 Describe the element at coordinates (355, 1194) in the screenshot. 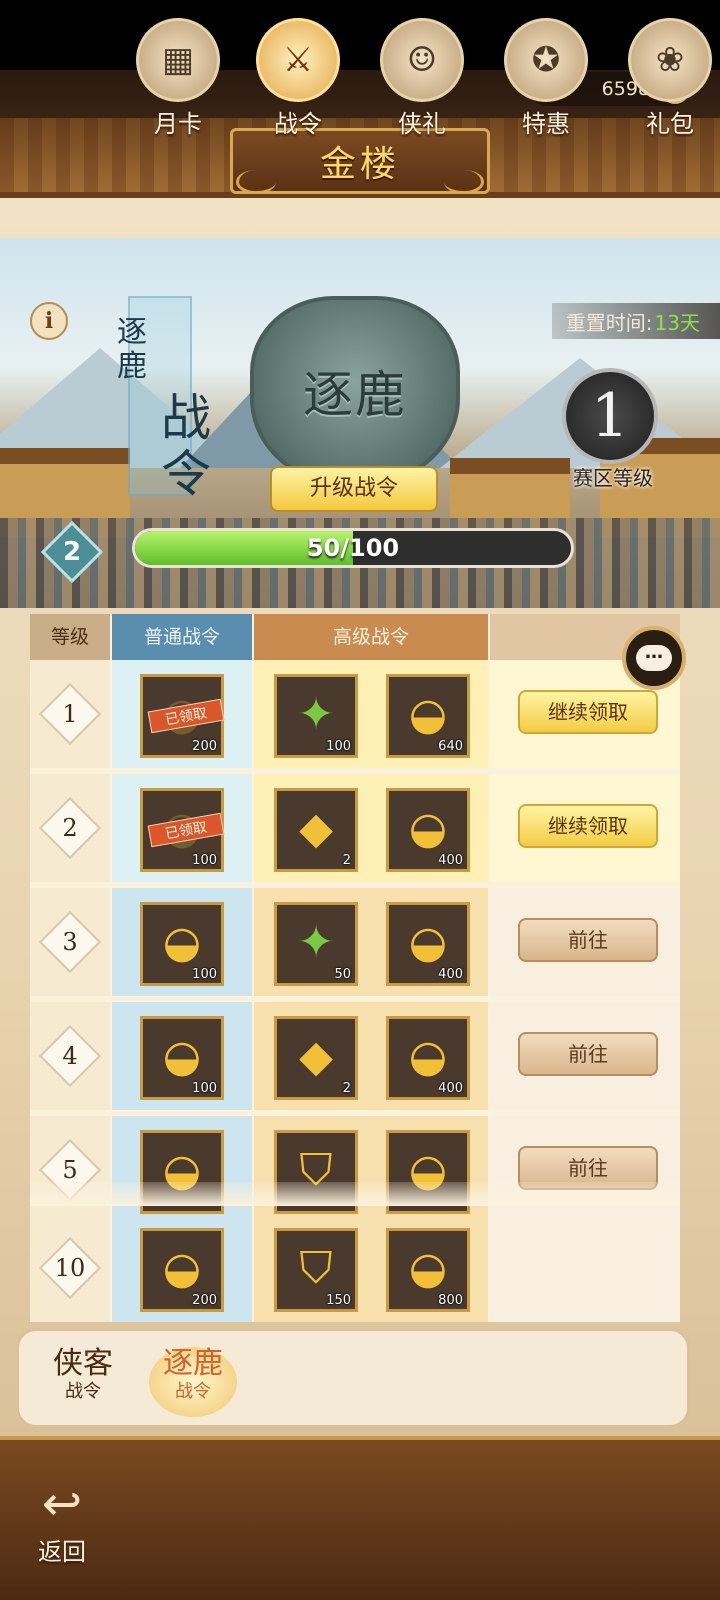

I see `list-fade` at that location.